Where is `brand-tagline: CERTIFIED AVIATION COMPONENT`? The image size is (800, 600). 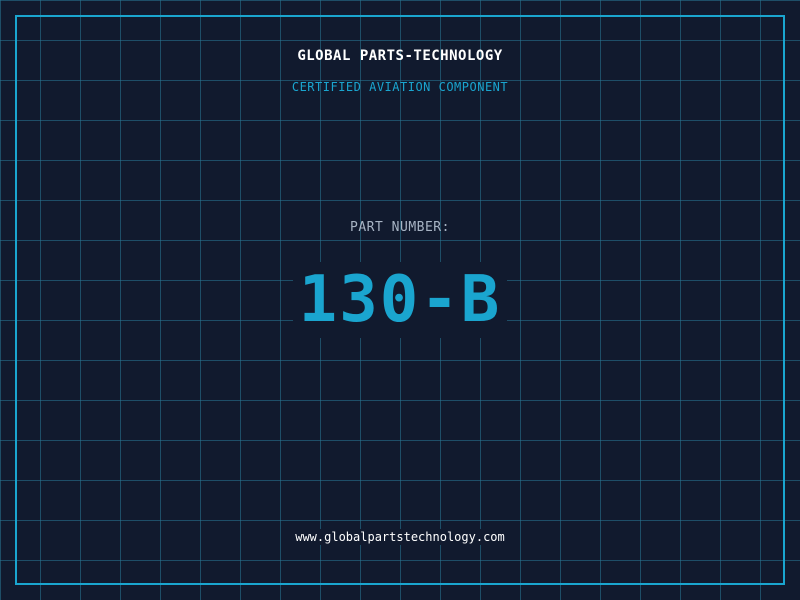
brand-tagline: CERTIFIED AVIATION COMPONENT is located at coordinates (400, 87).